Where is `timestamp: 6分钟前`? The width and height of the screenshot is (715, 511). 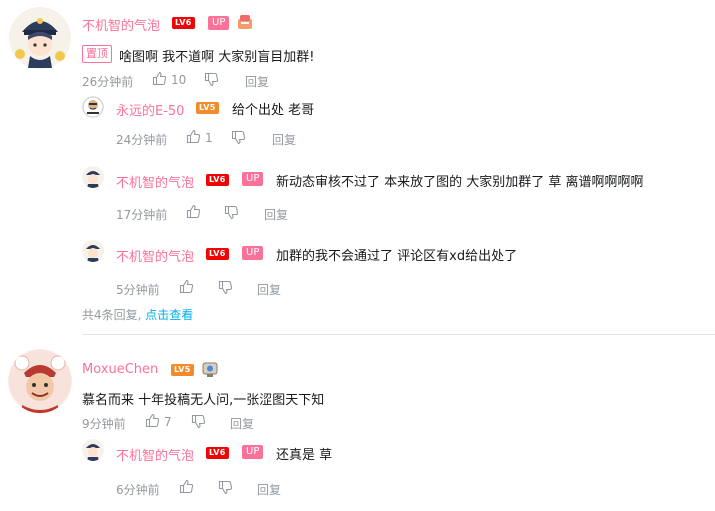
timestamp: 6分钟前 is located at coordinates (138, 490).